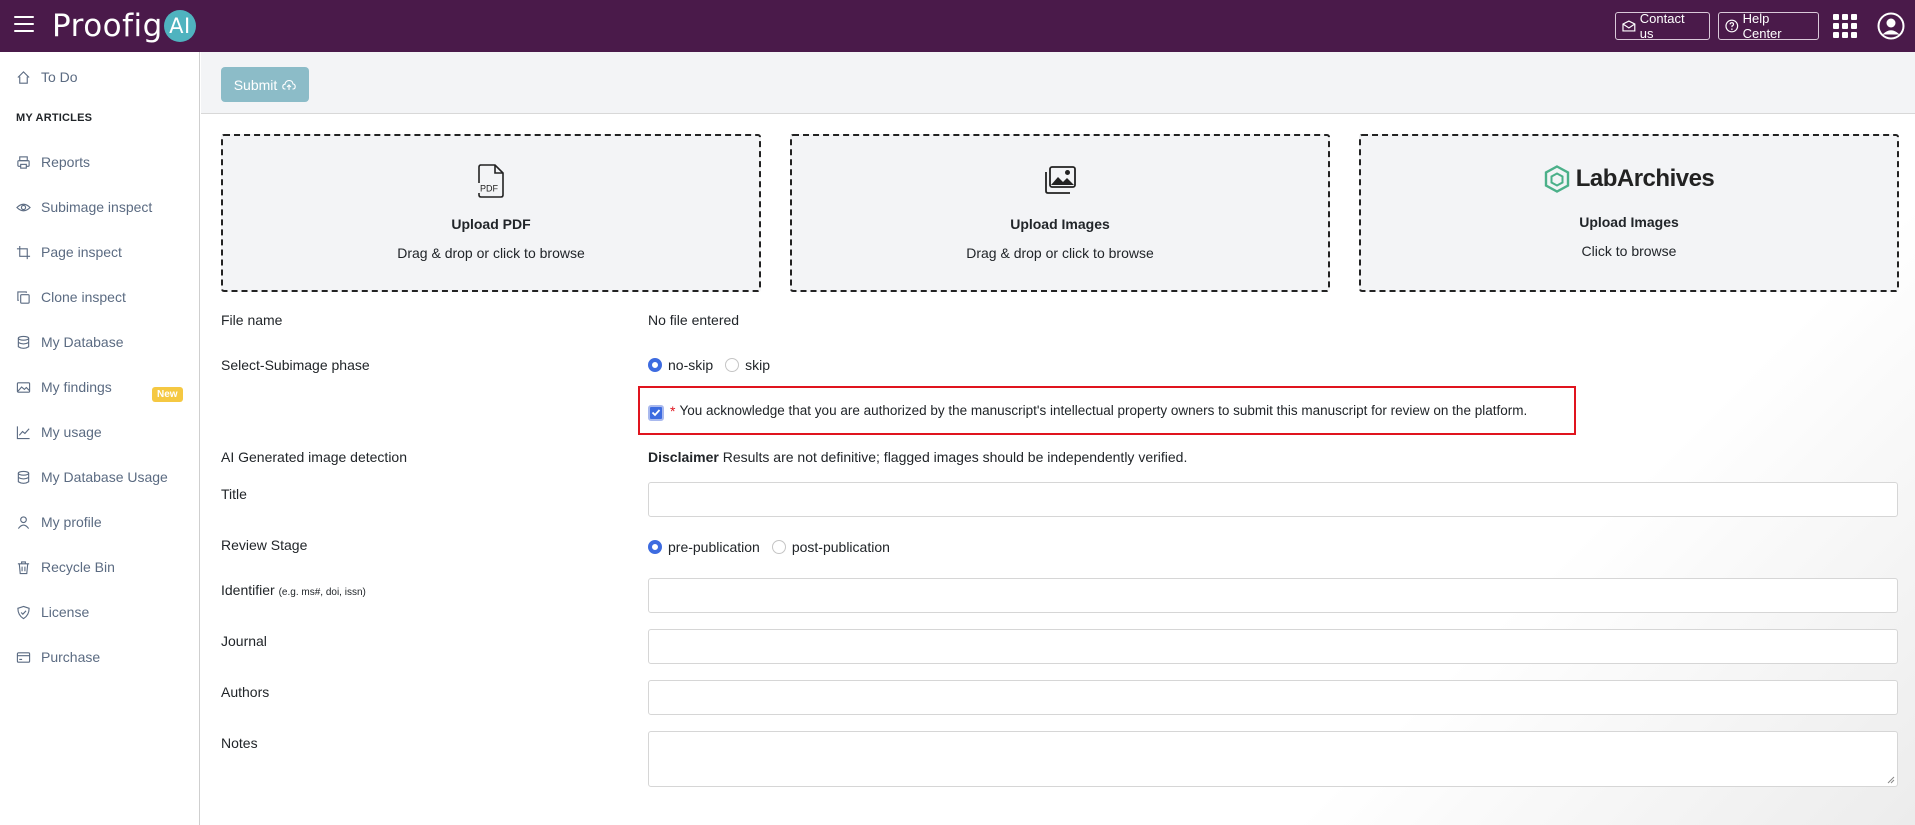 Image resolution: width=1915 pixels, height=825 pixels. I want to click on pdf-file-icon: PDF, so click(490, 181).